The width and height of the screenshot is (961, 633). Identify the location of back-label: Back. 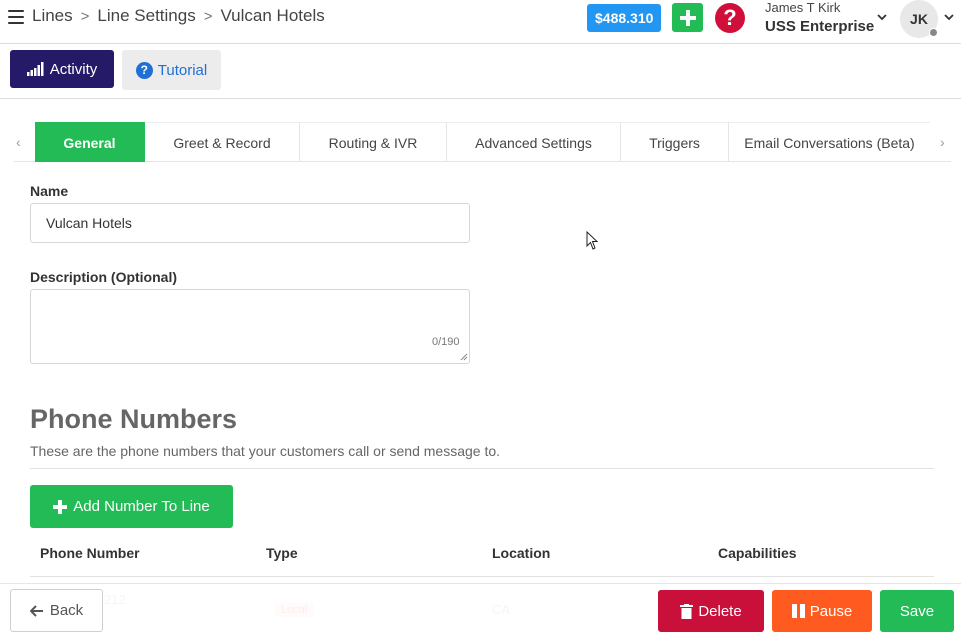
(66, 610).